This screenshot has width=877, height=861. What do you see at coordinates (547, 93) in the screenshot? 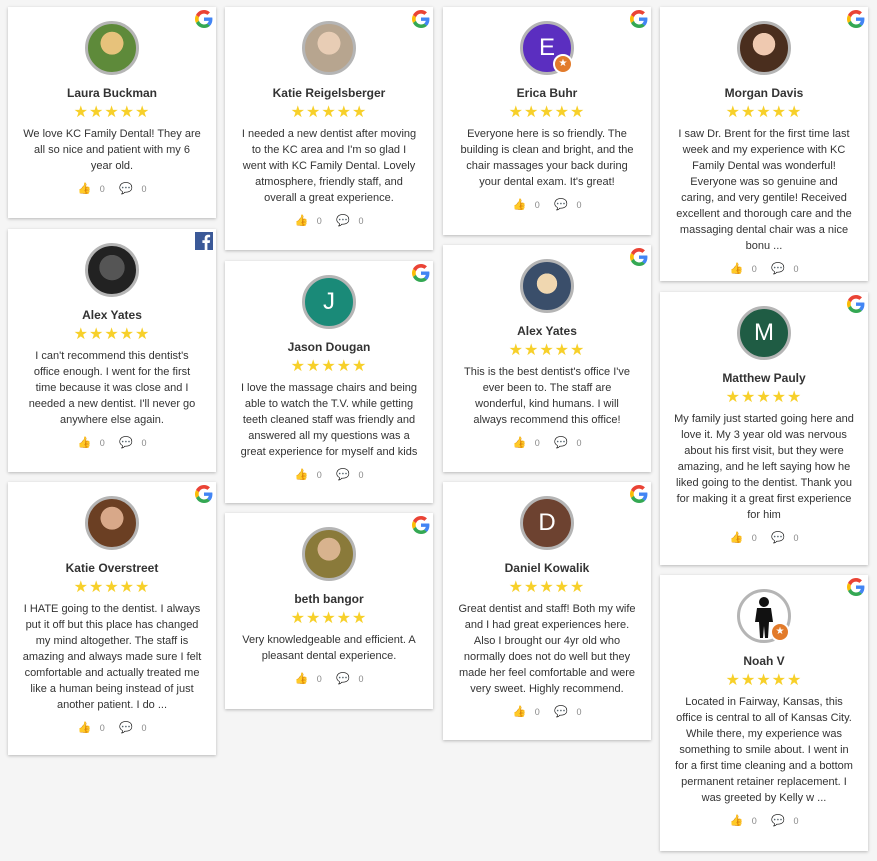
I see `reviewer-name: Erica Buhr` at bounding box center [547, 93].